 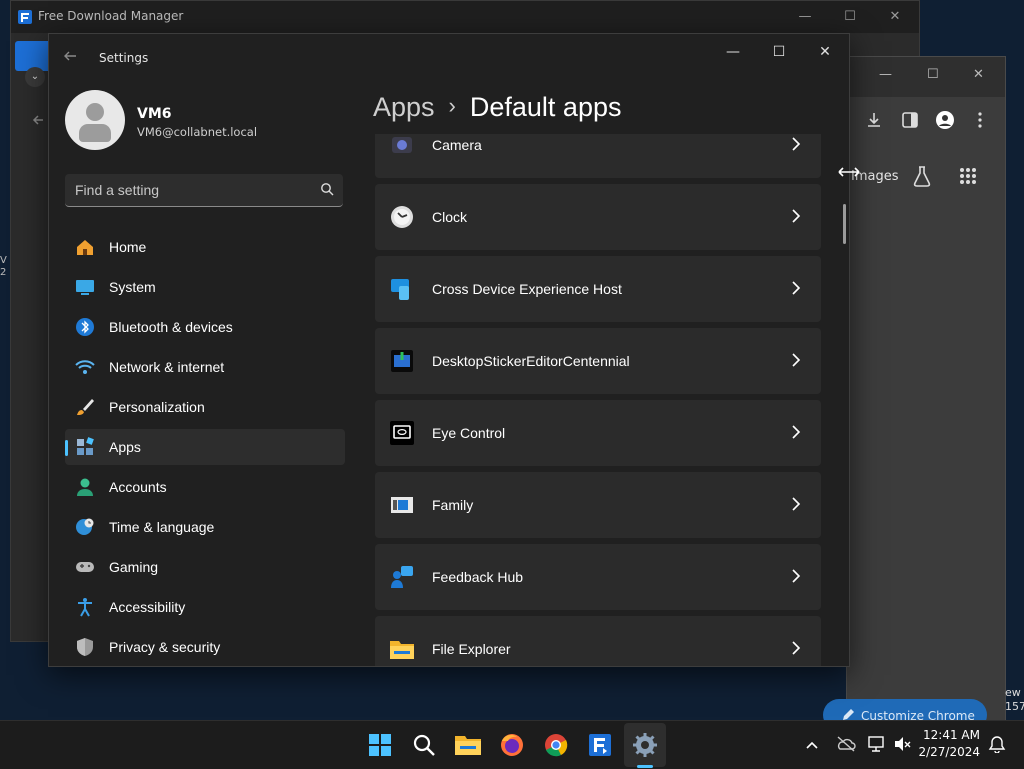 I want to click on accounts-icon, so click(x=85, y=487).